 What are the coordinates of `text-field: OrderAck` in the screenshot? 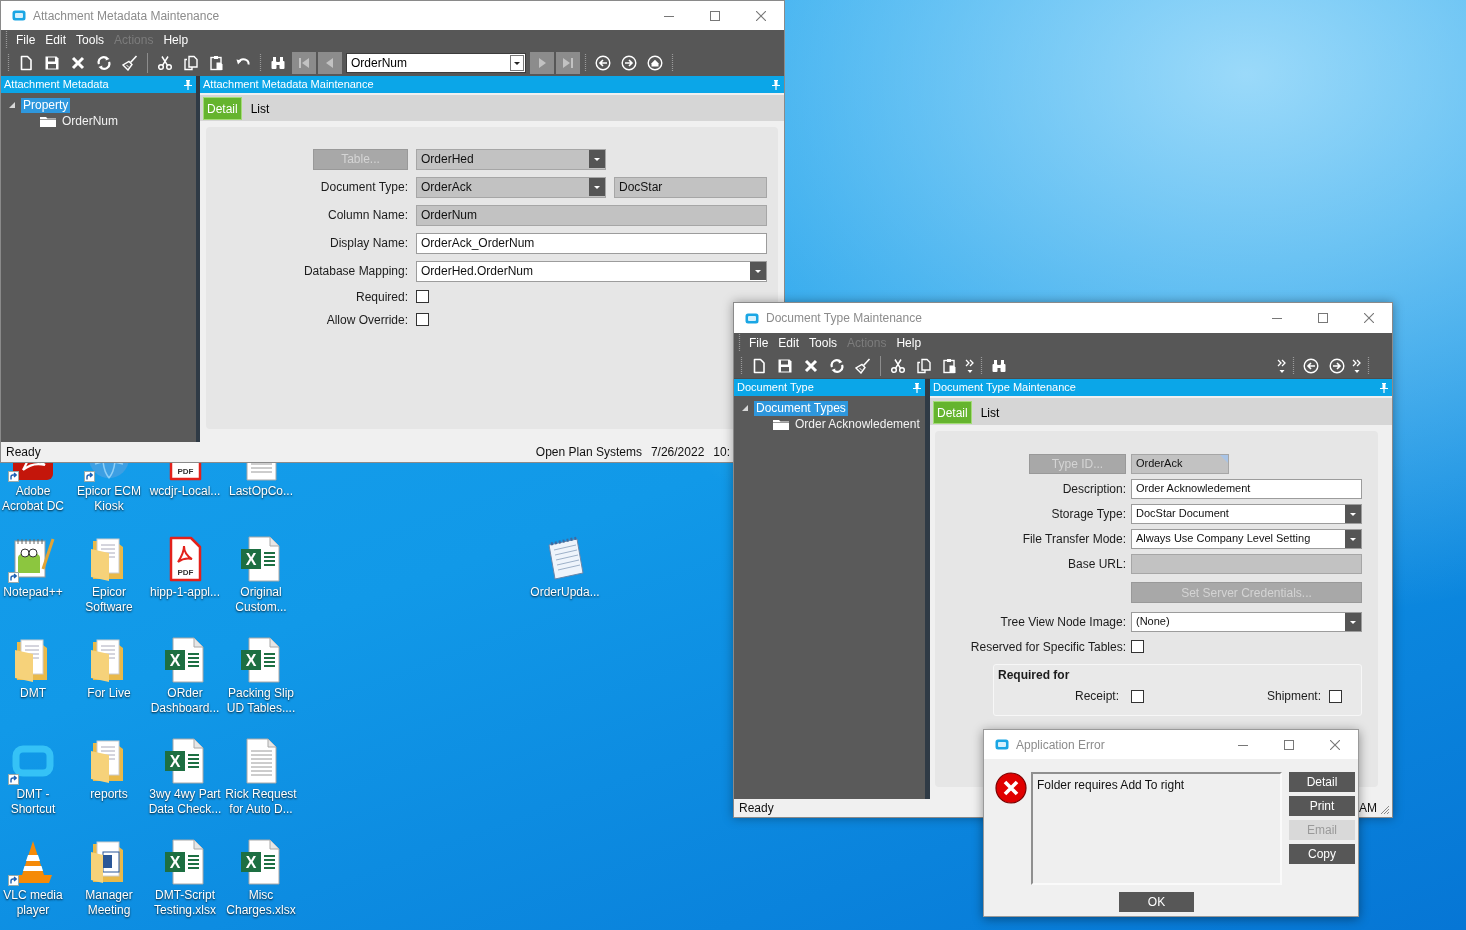 It's located at (1180, 463).